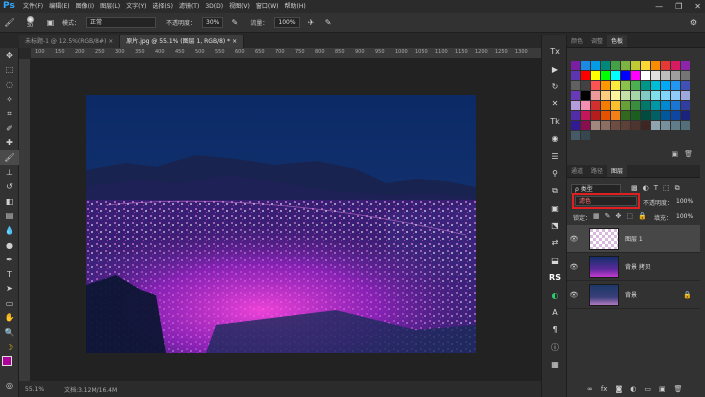  Describe the element at coordinates (189, 6) in the screenshot. I see `menu-filter: 滤镜(T)` at that location.